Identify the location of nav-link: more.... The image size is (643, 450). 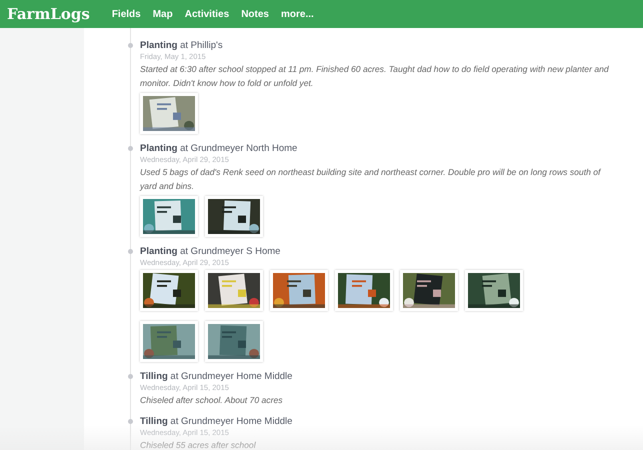
(297, 14).